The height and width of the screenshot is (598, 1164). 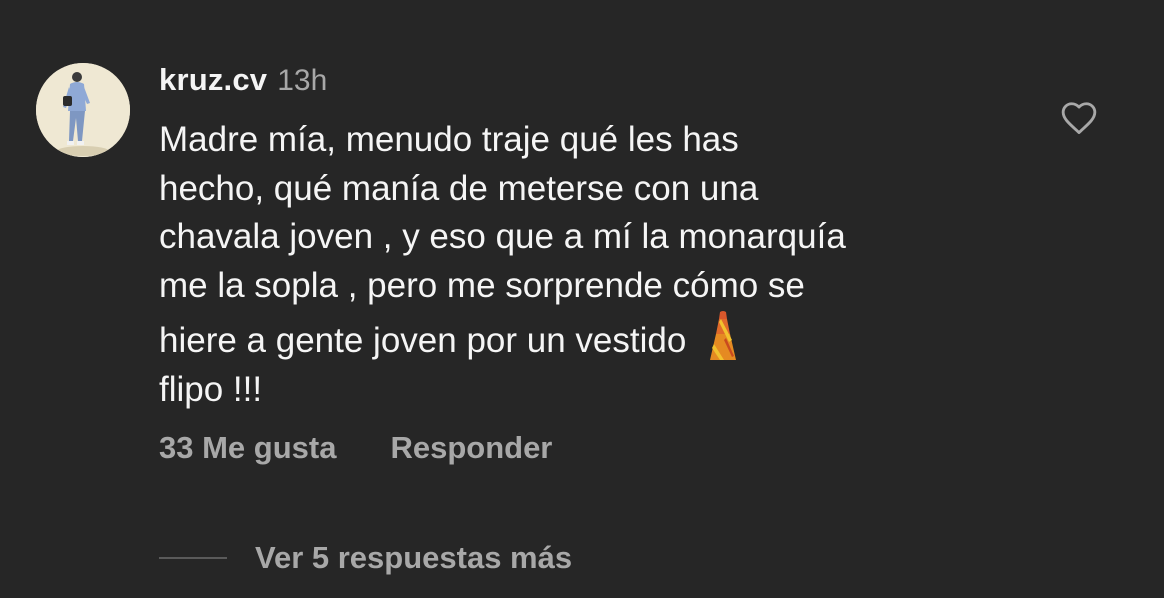 I want to click on comment-line: Madre mía, menudo traje qué les has, so click(x=449, y=139).